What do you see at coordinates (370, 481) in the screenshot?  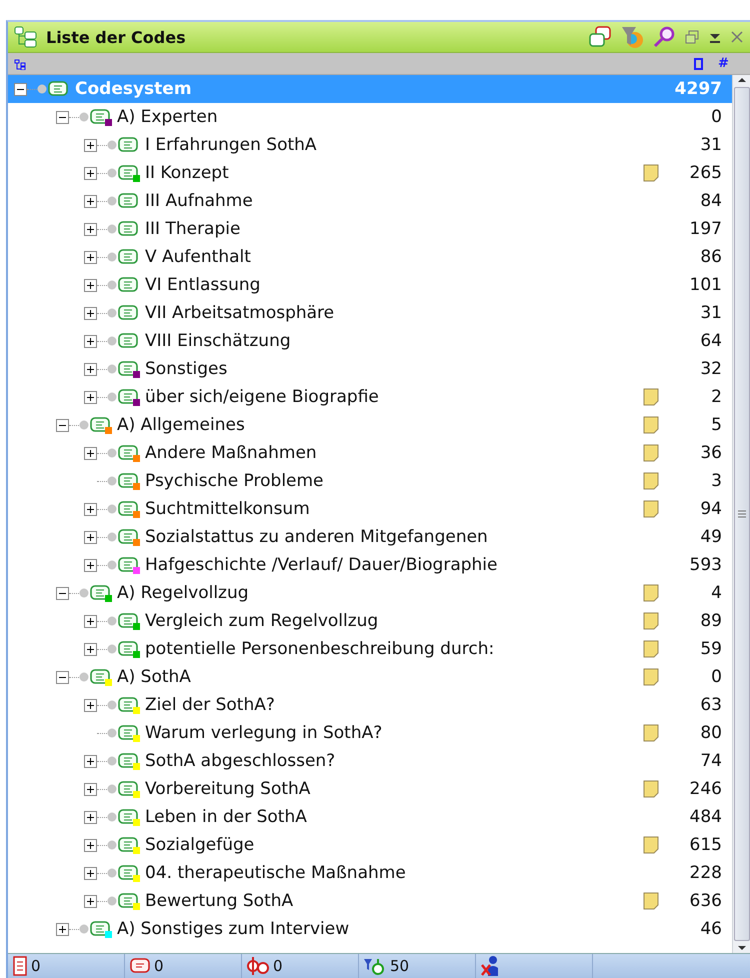 I see `tree-row: Psychische Probleme 3` at bounding box center [370, 481].